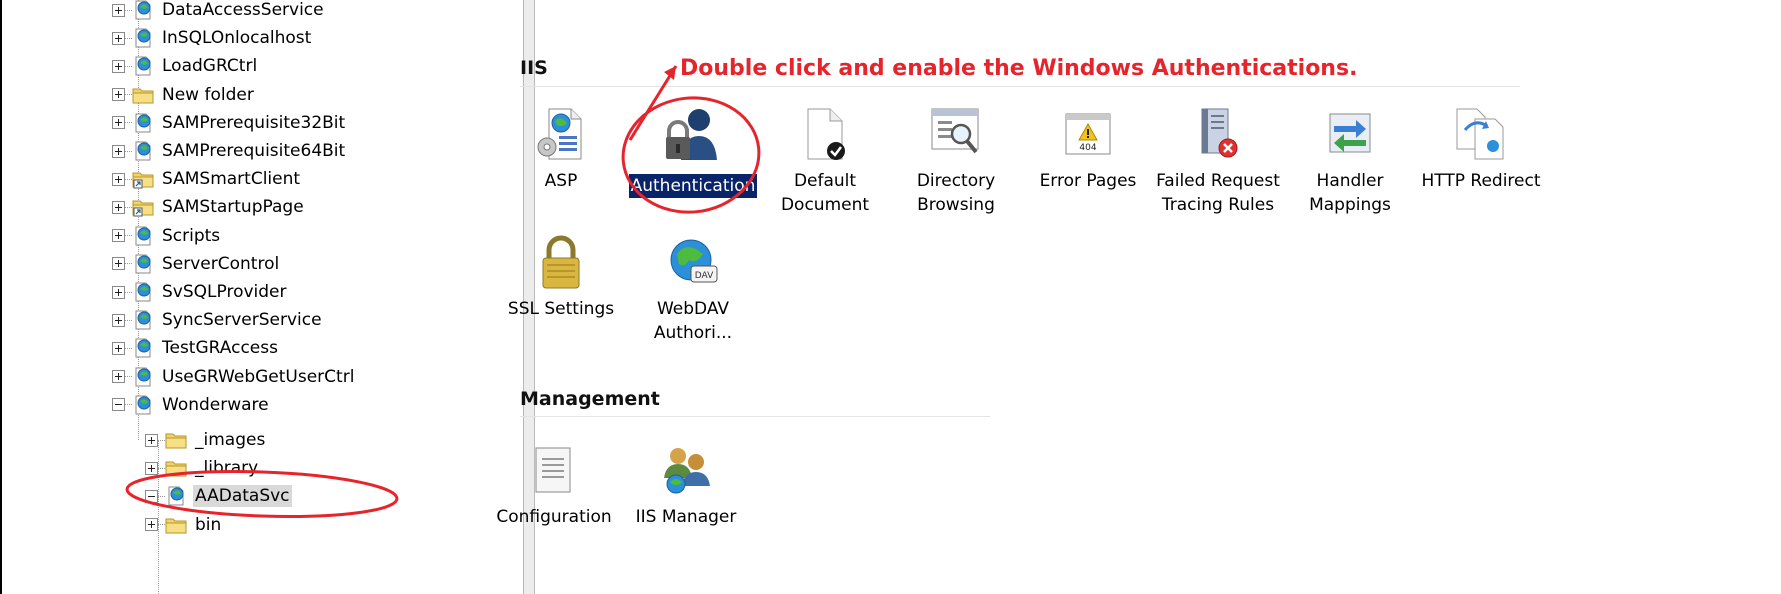  Describe the element at coordinates (825, 193) in the screenshot. I see `feature-label-default-document: Default Document` at that location.